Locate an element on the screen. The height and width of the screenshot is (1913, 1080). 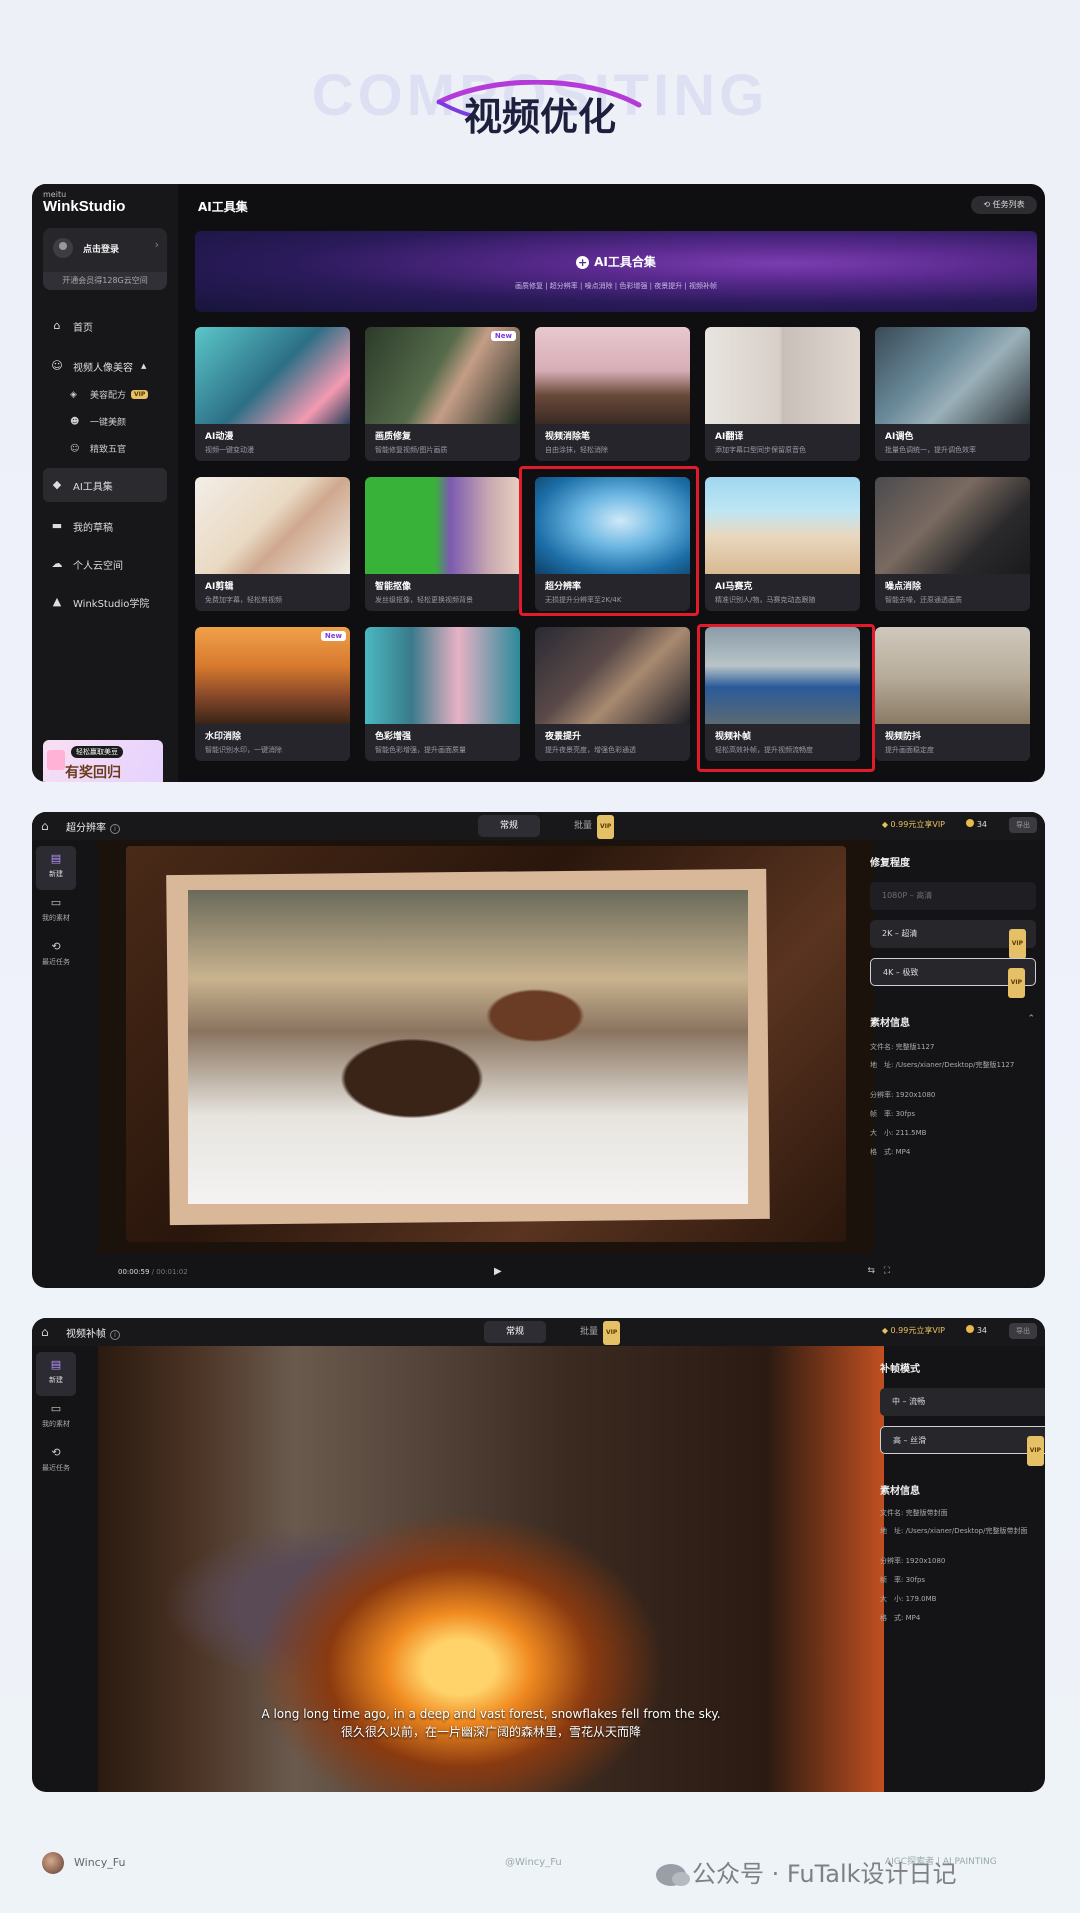
option-4k: 4K – 极致 VIP is located at coordinates (953, 978).